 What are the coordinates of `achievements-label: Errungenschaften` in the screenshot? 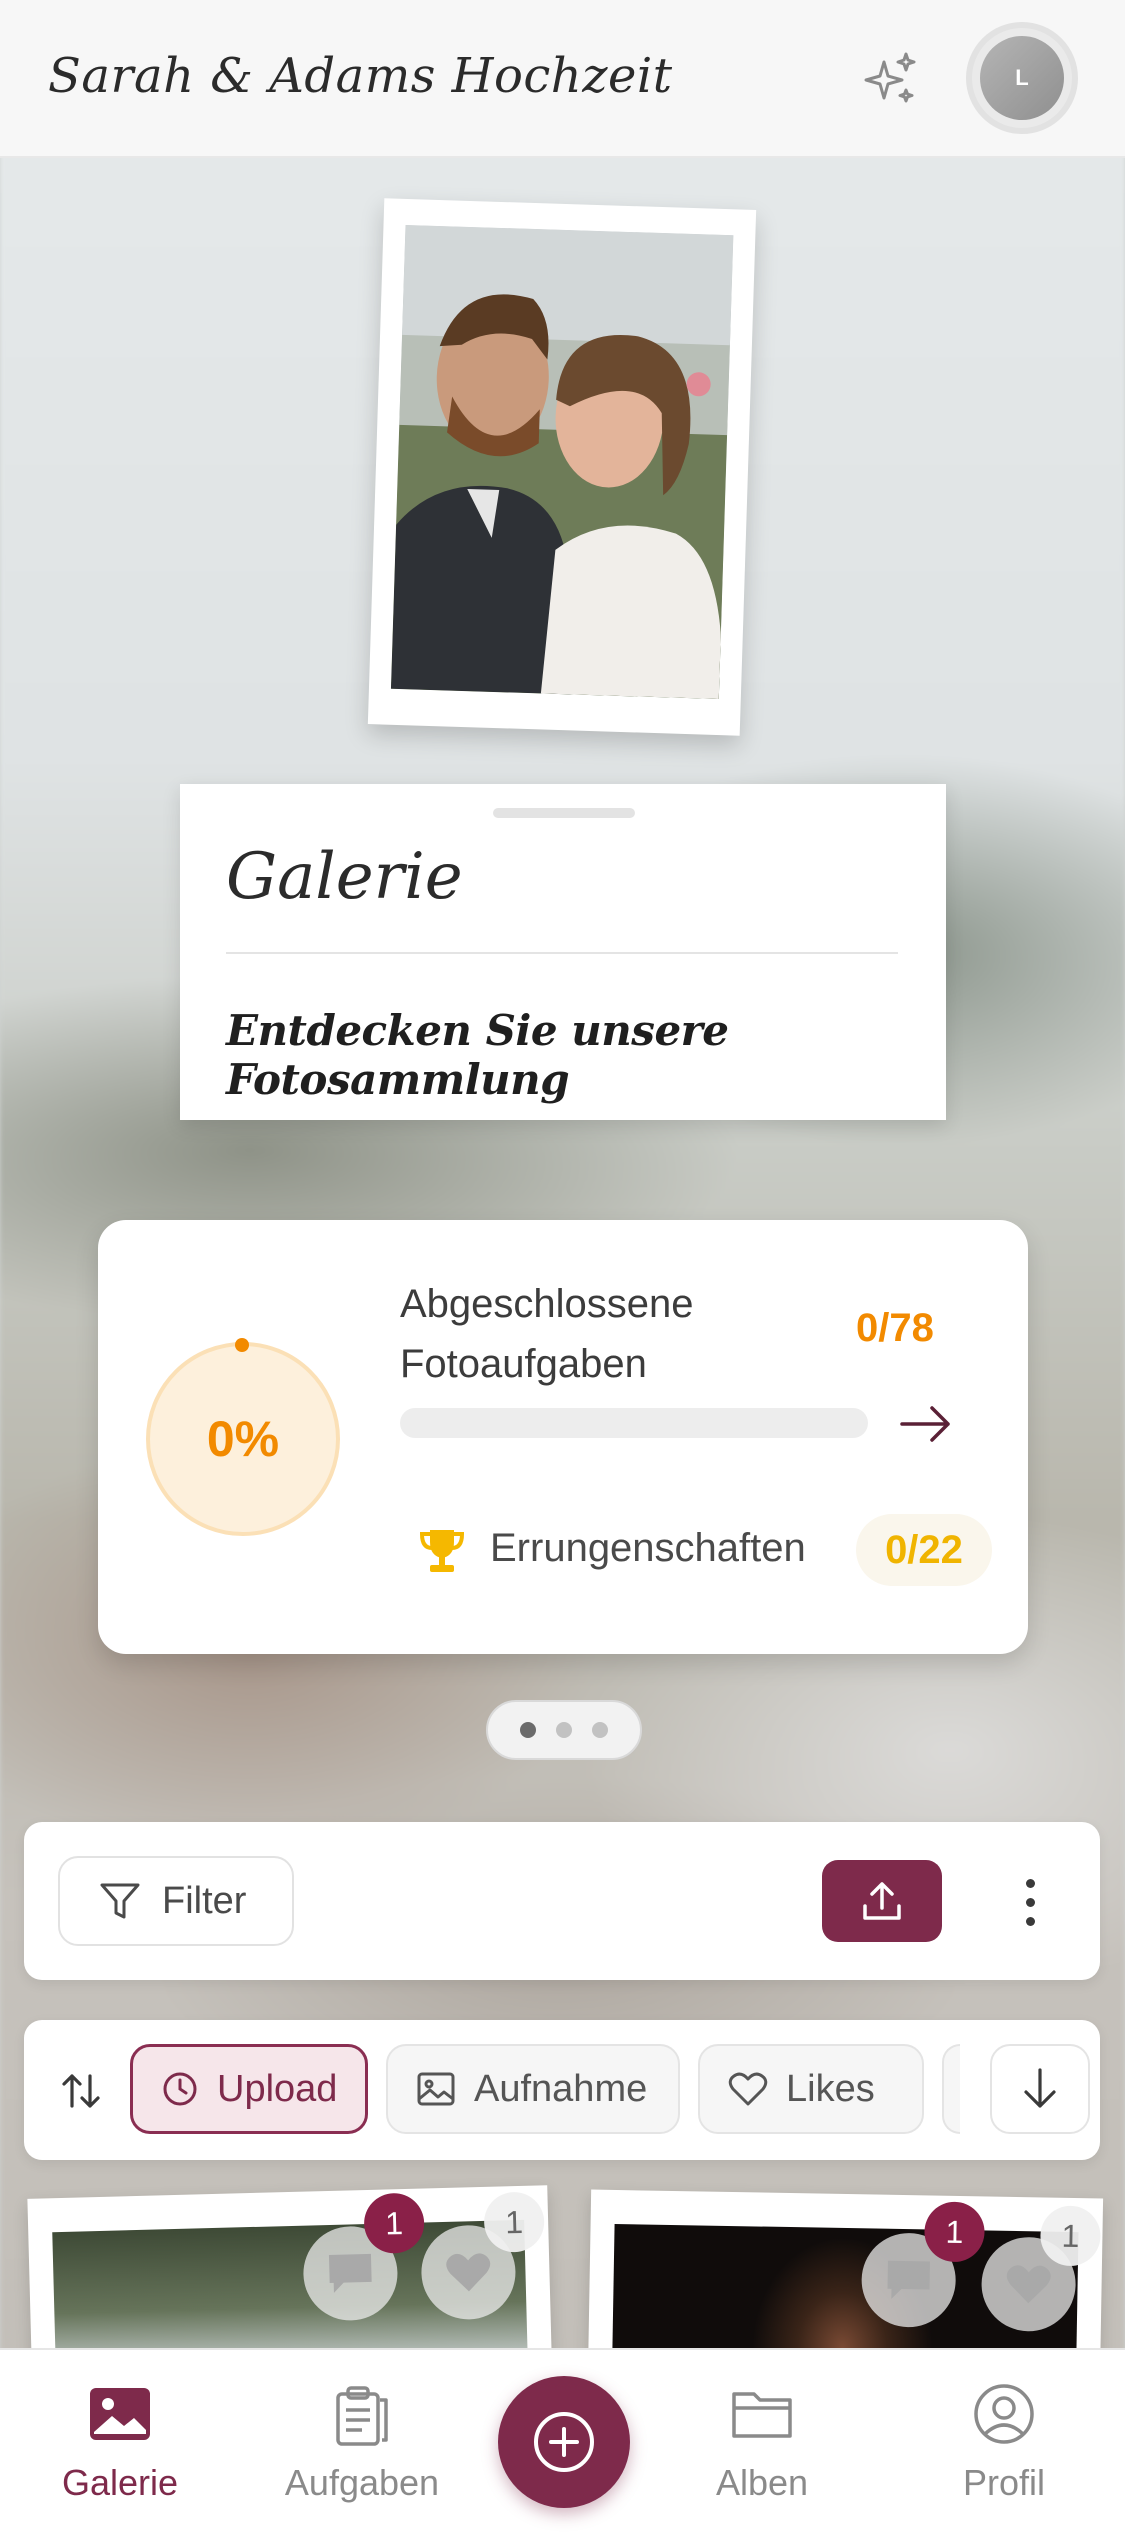 It's located at (648, 1548).